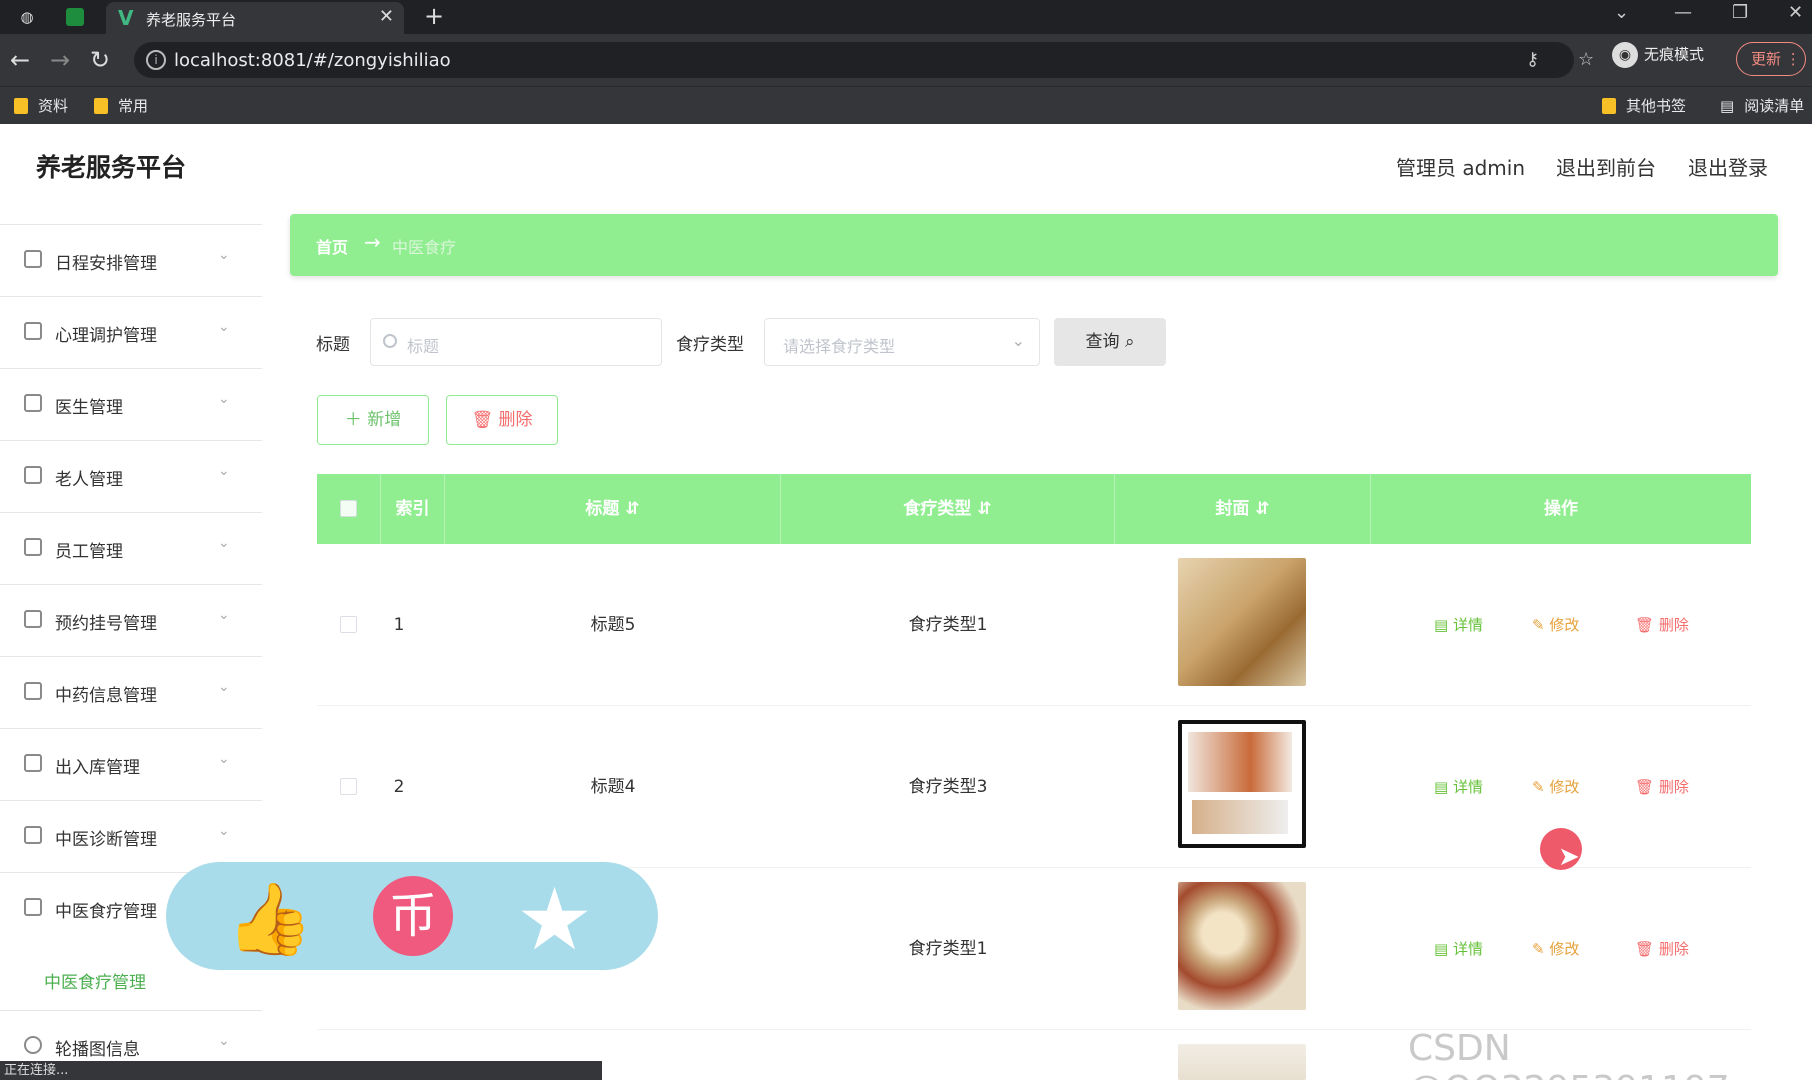  Describe the element at coordinates (710, 345) in the screenshot. I see `type-filter-label: 食疗类型` at that location.